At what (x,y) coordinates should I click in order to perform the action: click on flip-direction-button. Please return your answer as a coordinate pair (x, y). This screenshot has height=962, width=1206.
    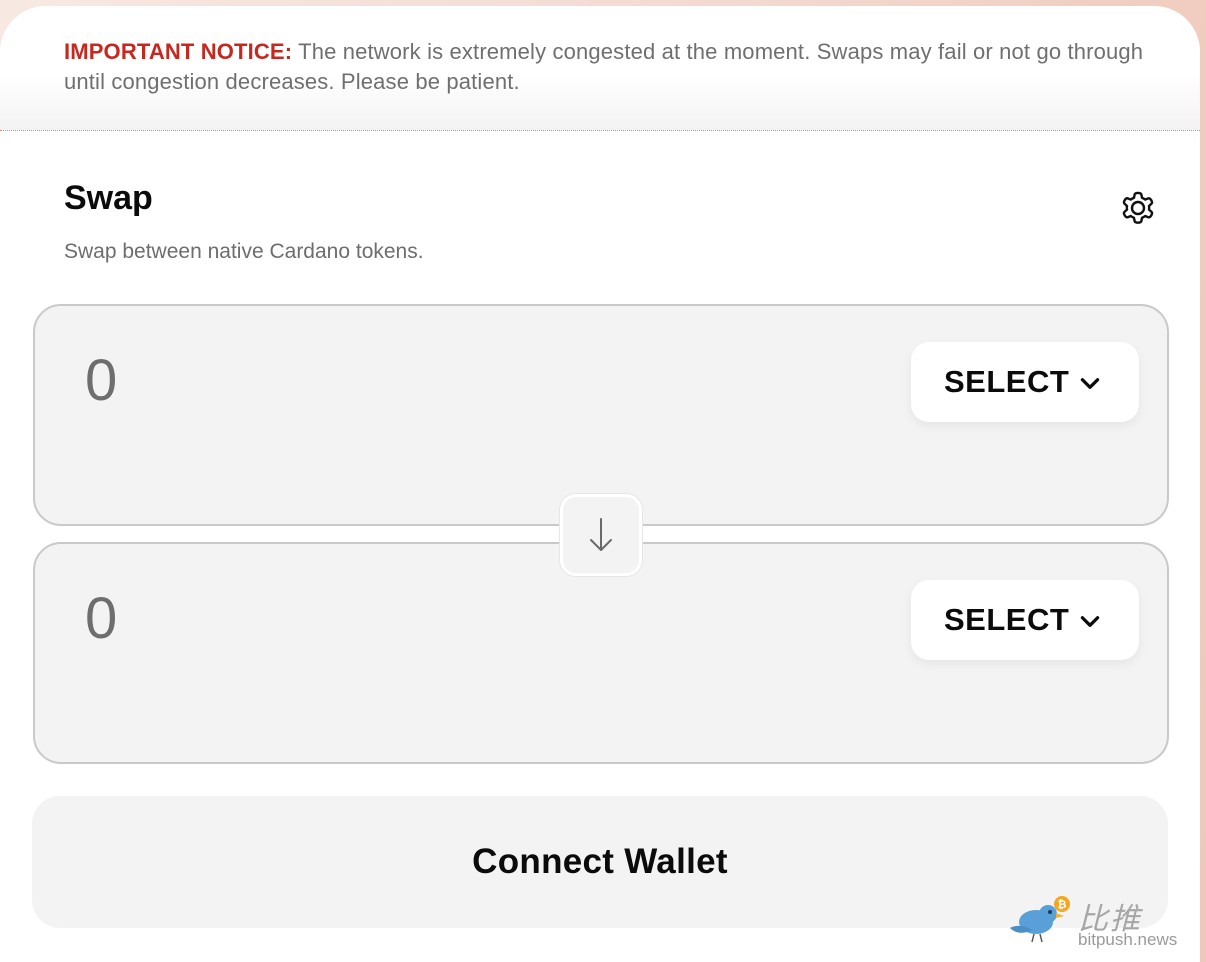
    Looking at the image, I should click on (601, 535).